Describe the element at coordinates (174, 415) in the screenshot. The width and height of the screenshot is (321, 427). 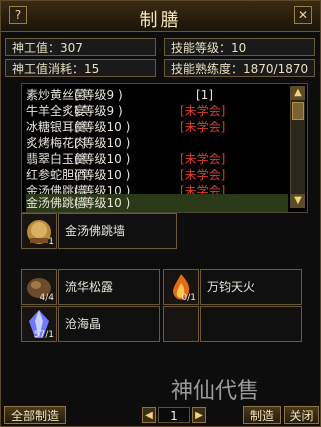
I see `page-input: 1` at that location.